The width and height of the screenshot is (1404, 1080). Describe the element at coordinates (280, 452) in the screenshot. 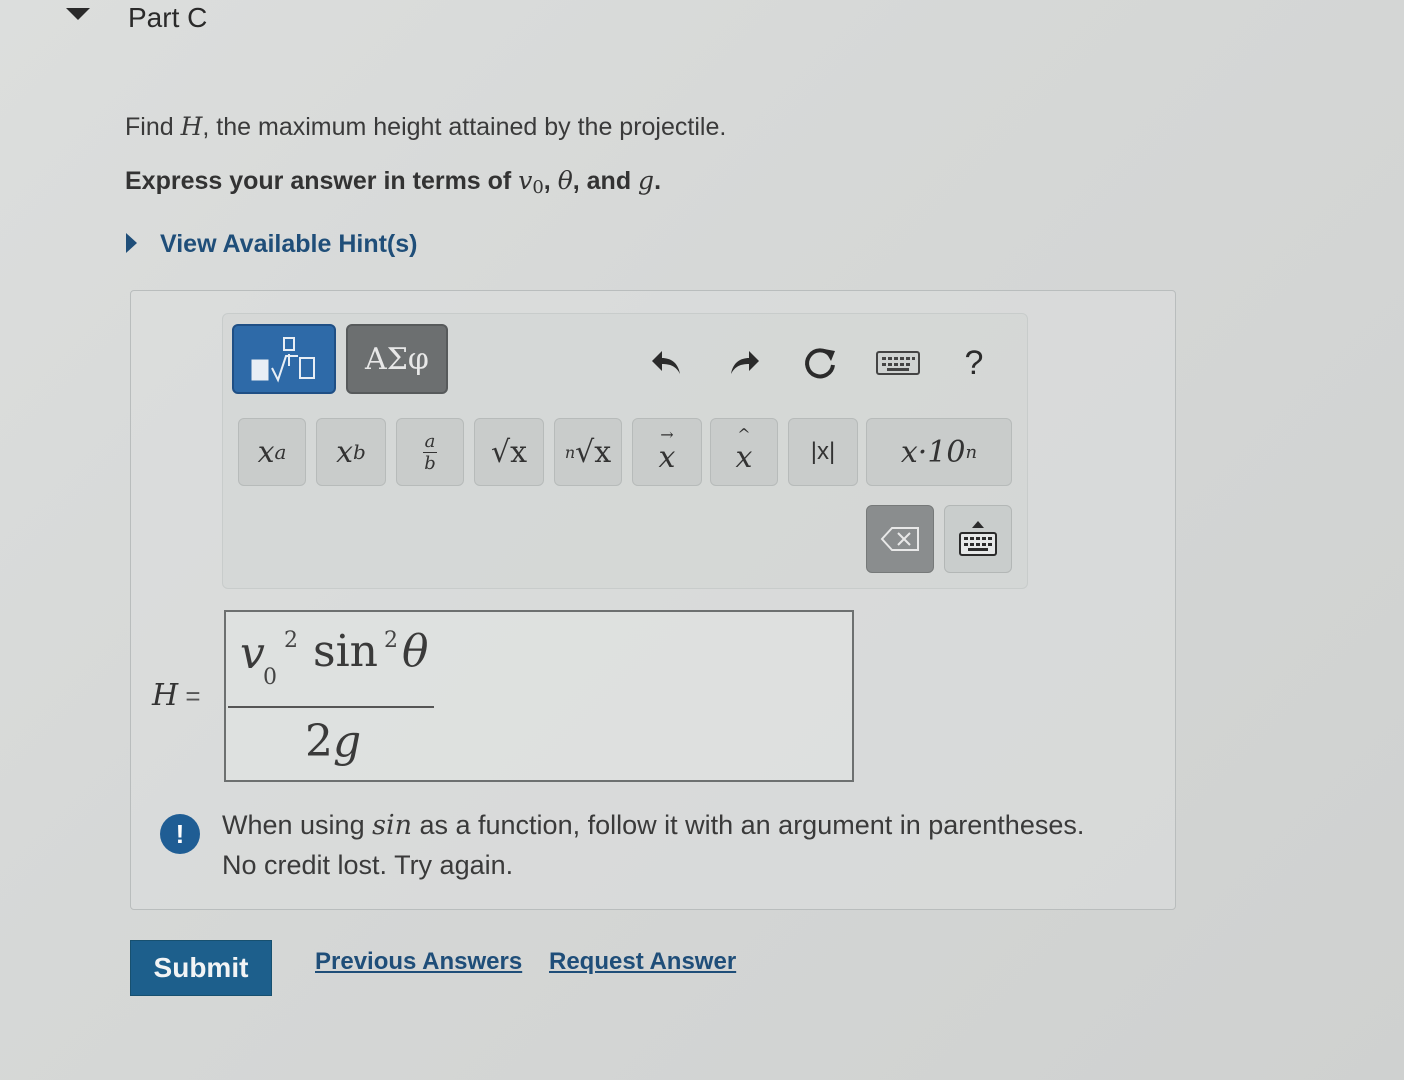

I see `key-label-sup: a` at that location.